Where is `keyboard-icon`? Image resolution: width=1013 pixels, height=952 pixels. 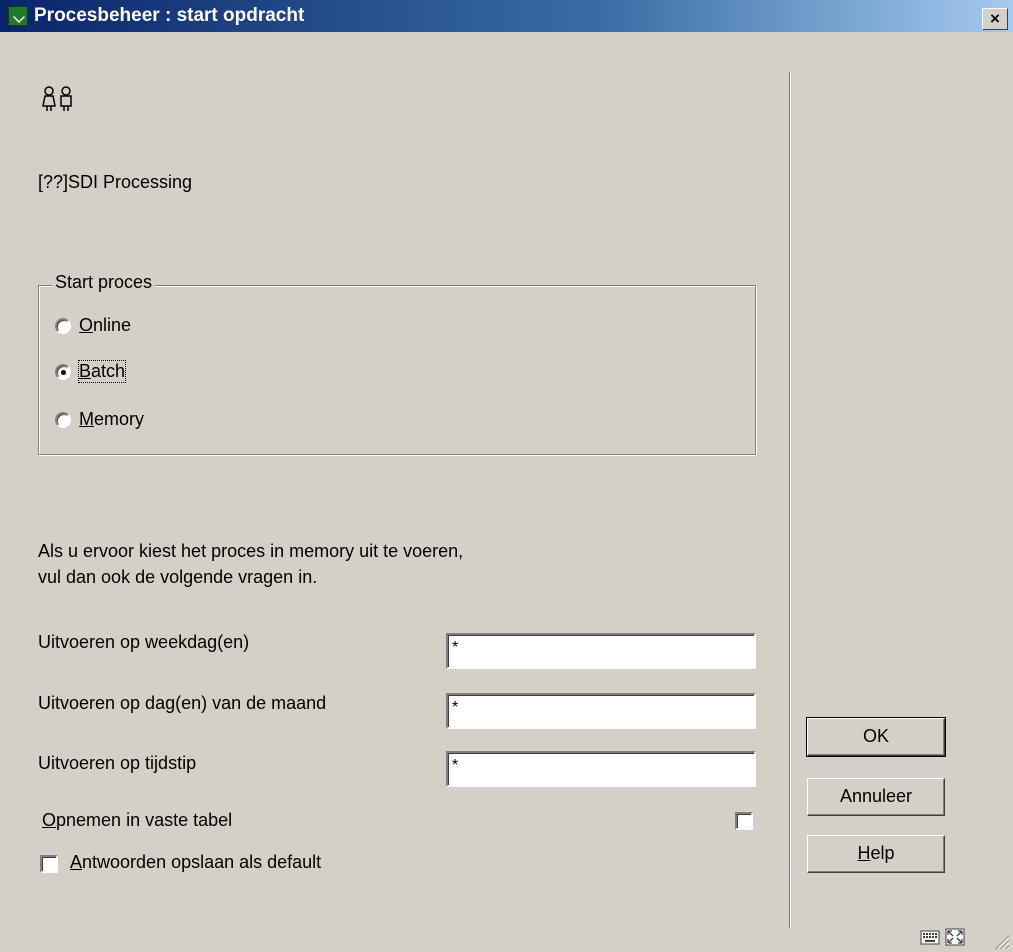 keyboard-icon is located at coordinates (930, 937).